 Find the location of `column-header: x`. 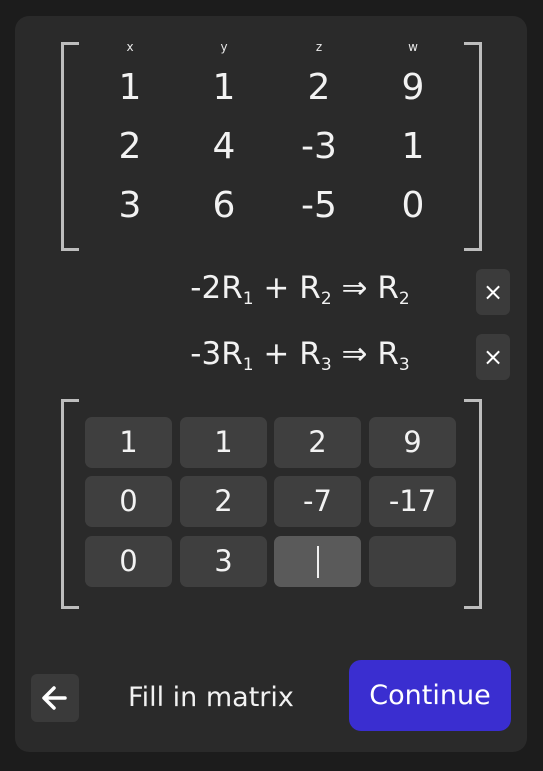

column-header: x is located at coordinates (130, 47).